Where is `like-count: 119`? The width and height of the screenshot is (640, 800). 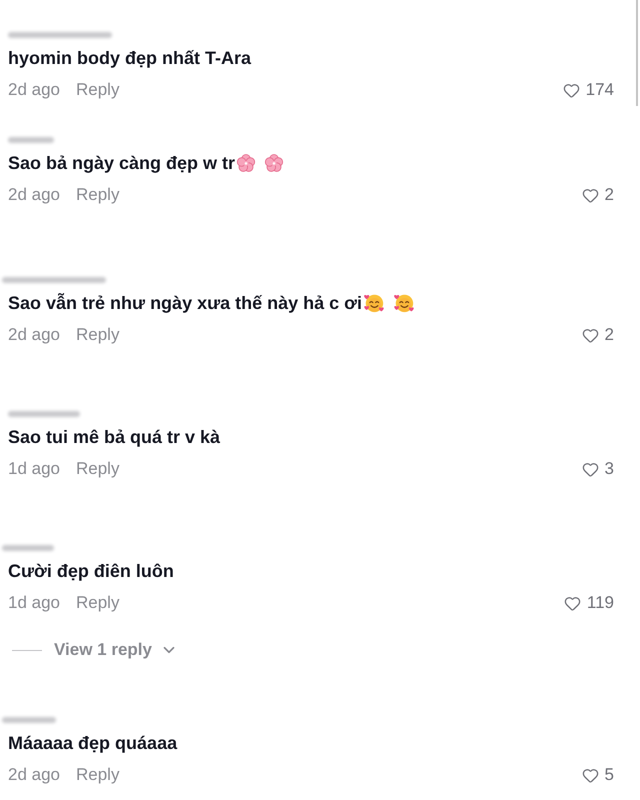 like-count: 119 is located at coordinates (600, 603).